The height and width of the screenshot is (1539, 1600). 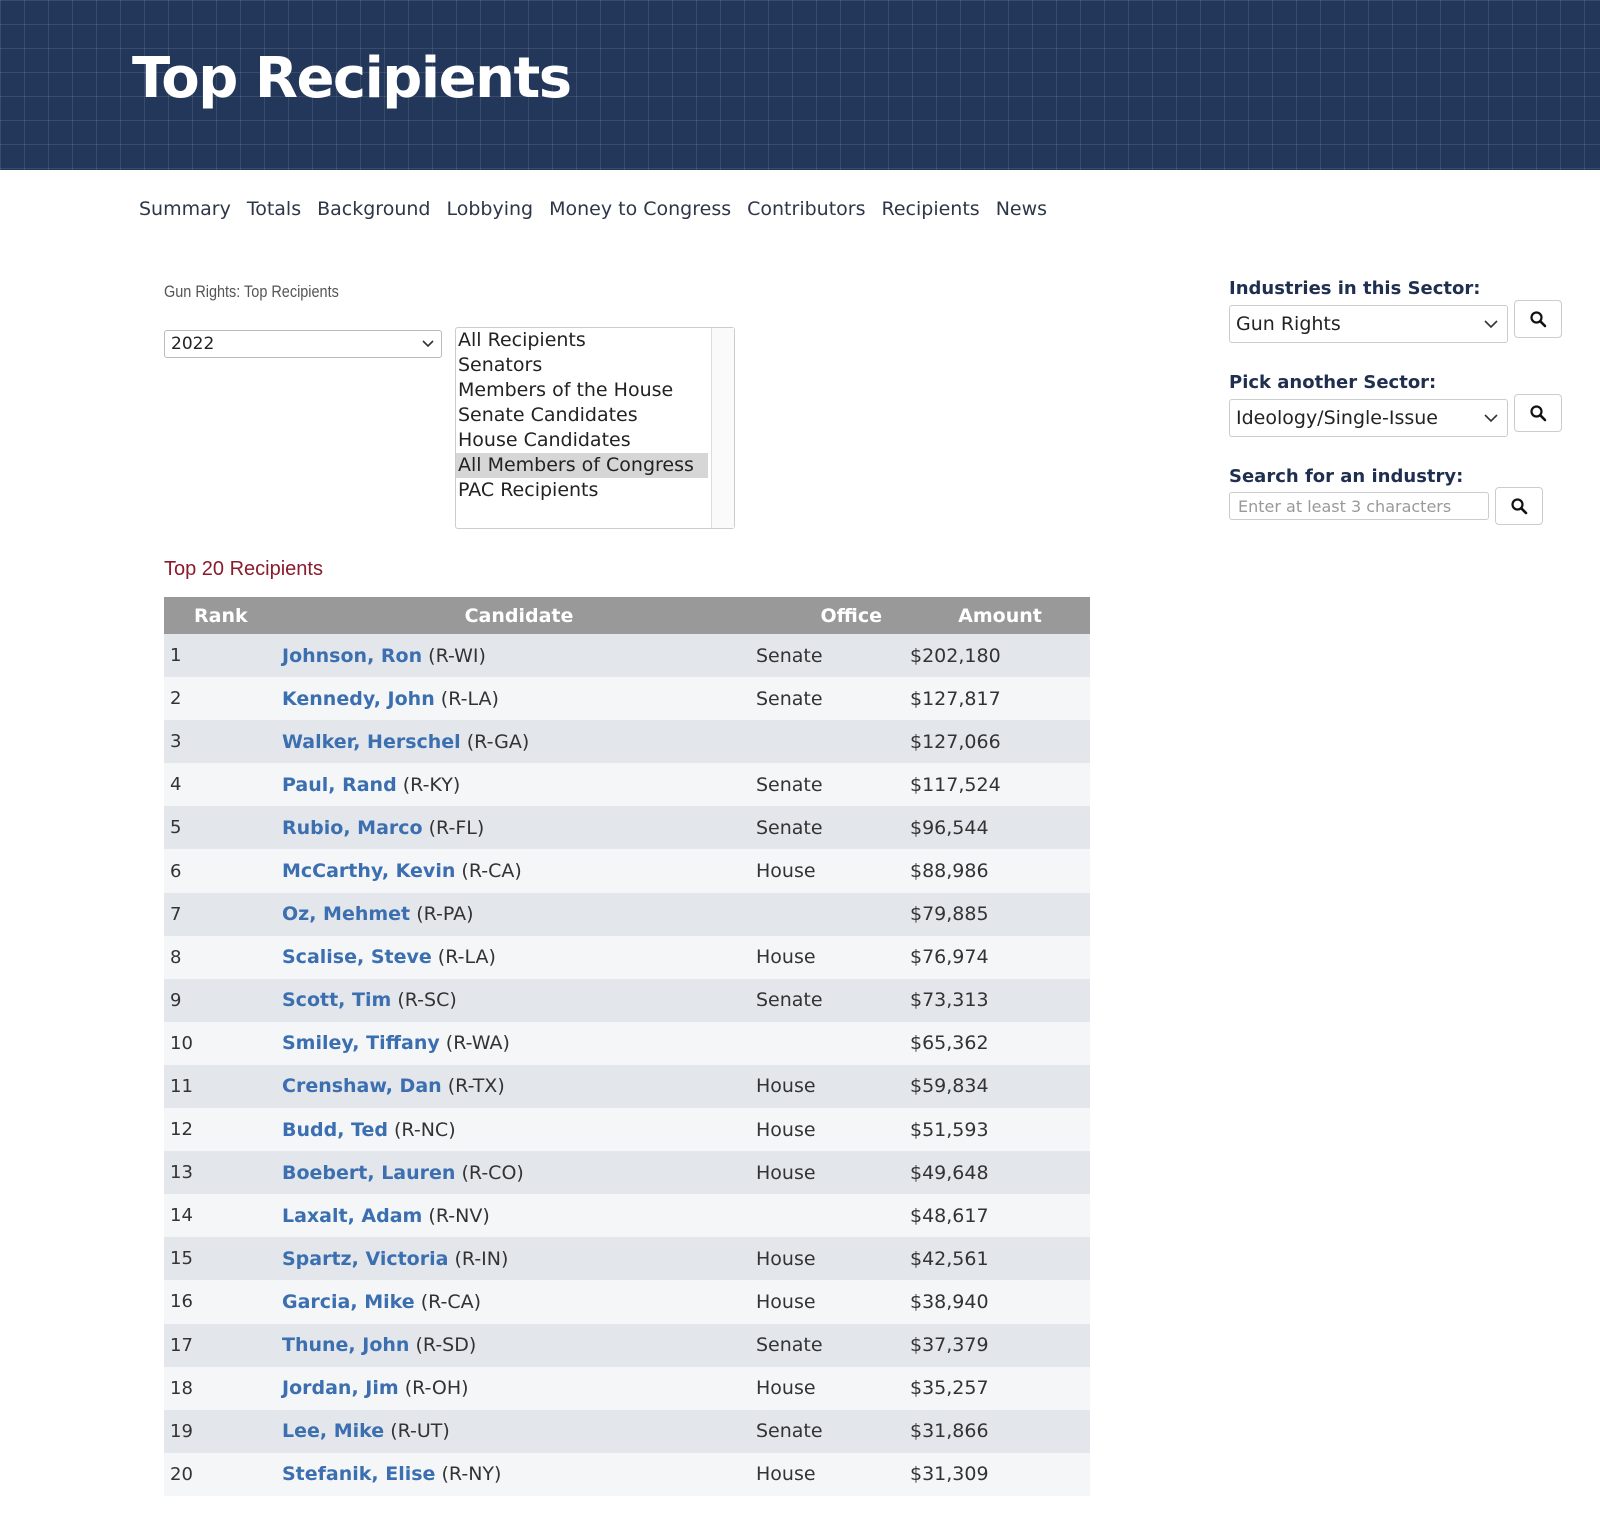 I want to click on table-row: 17 Thune, John (R-SD) Senate $37,379, so click(x=627, y=1345).